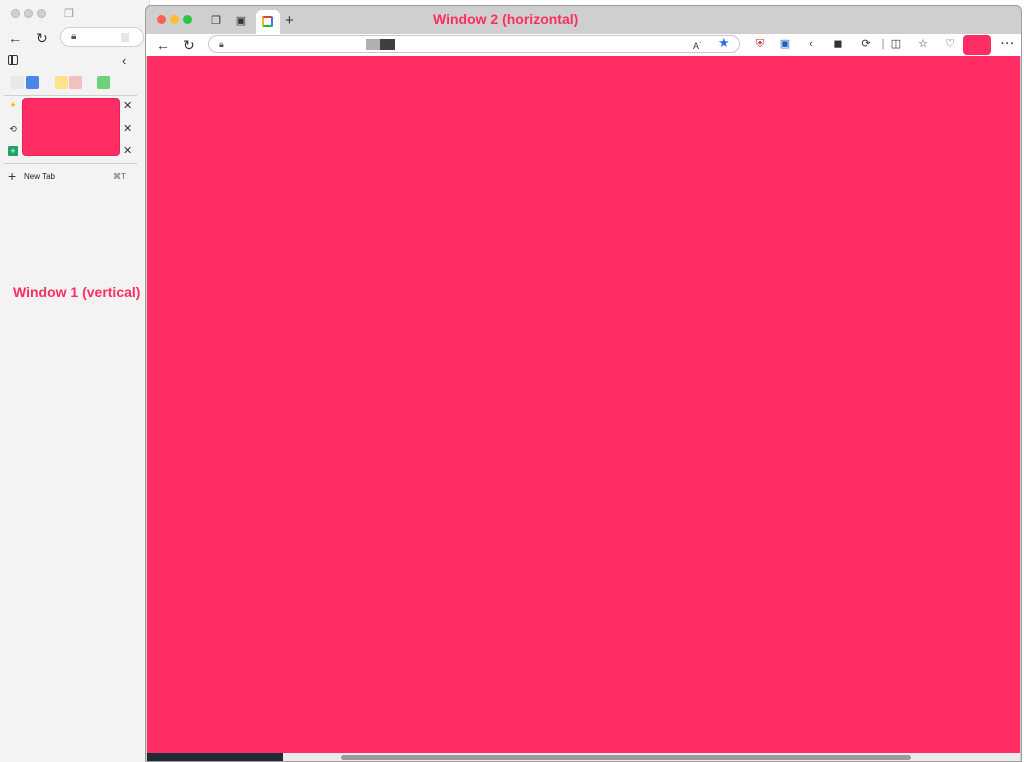 This screenshot has height=762, width=1024. What do you see at coordinates (13, 60) in the screenshot?
I see `tab-panel-icon` at bounding box center [13, 60].